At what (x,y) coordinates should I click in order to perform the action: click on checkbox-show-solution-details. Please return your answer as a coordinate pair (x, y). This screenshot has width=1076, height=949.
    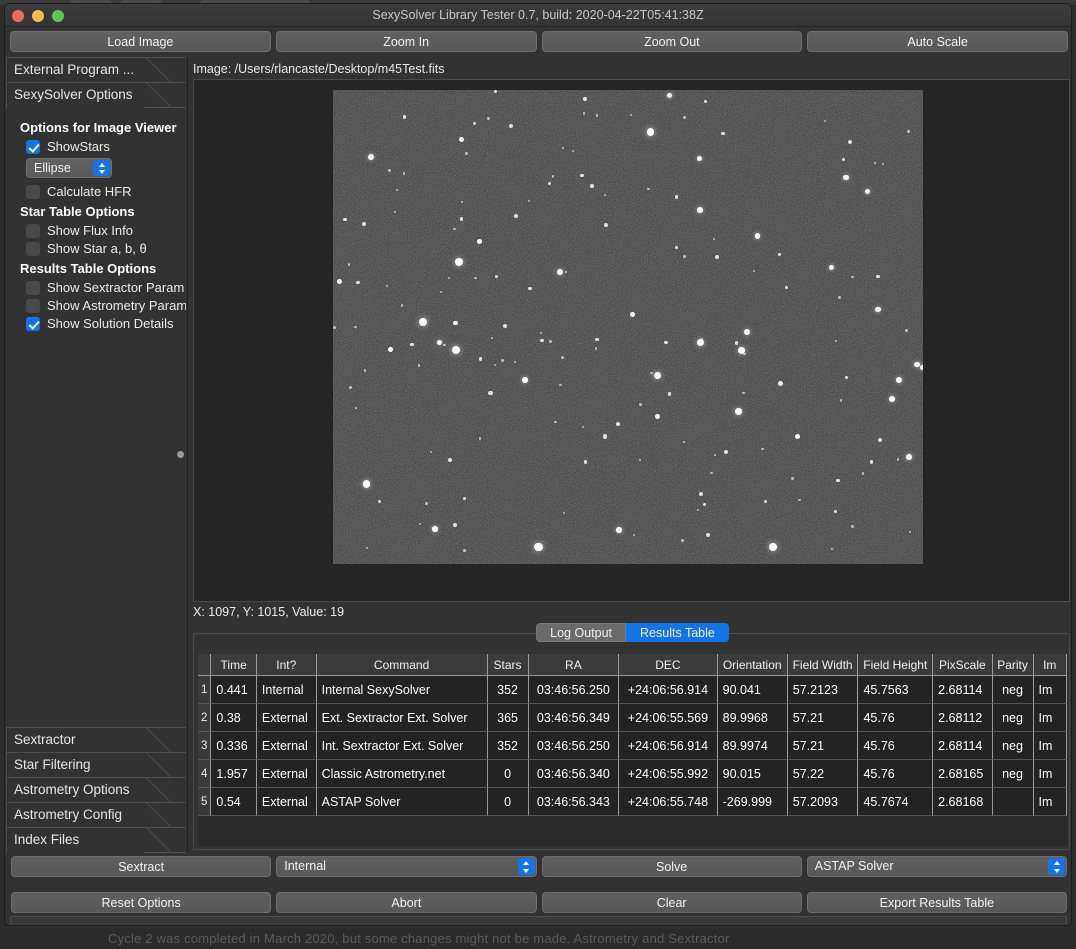
    Looking at the image, I should click on (33, 323).